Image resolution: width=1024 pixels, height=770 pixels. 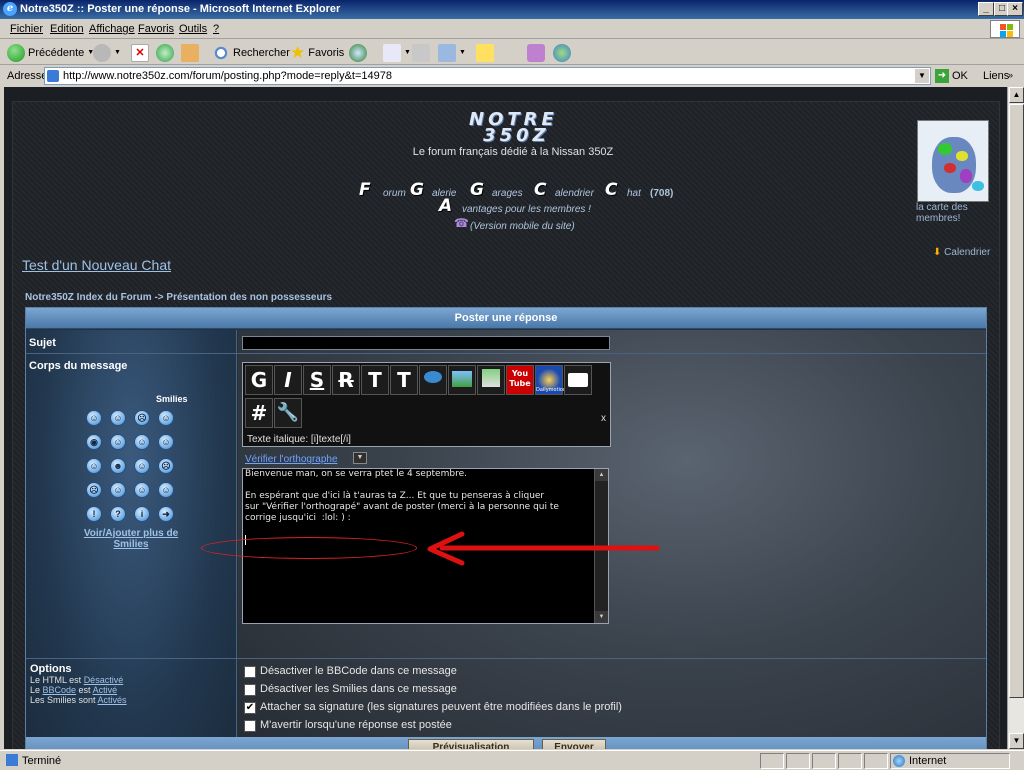 I want to click on disable-bbcode-checkbox, so click(x=250, y=672).